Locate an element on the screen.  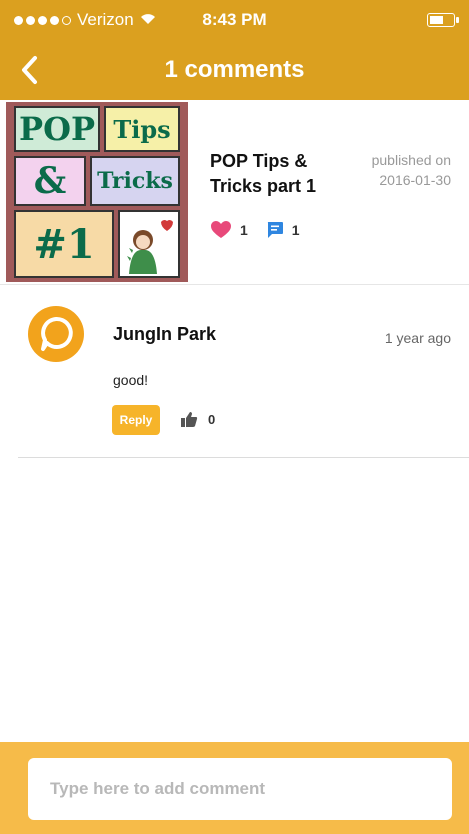
comment-time: 1 year ago is located at coordinates (417, 338).